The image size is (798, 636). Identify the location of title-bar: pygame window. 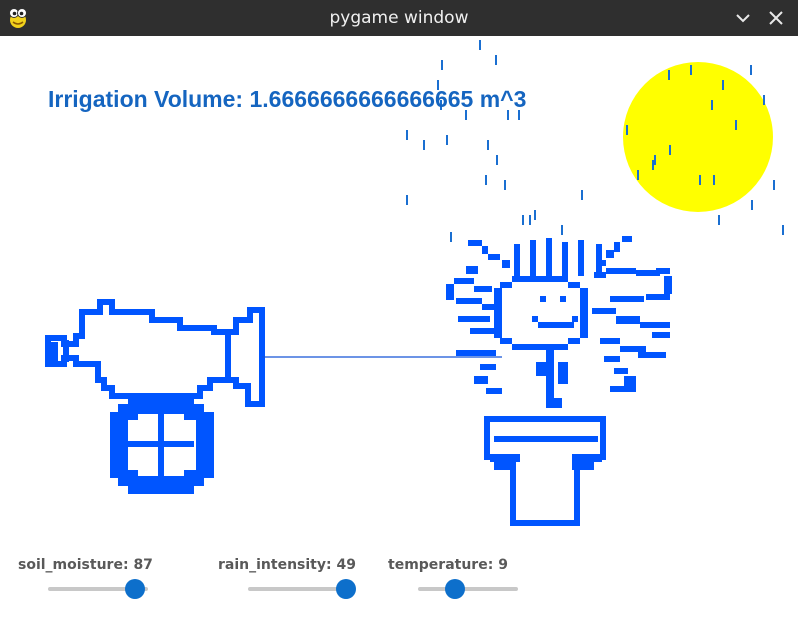
(399, 18).